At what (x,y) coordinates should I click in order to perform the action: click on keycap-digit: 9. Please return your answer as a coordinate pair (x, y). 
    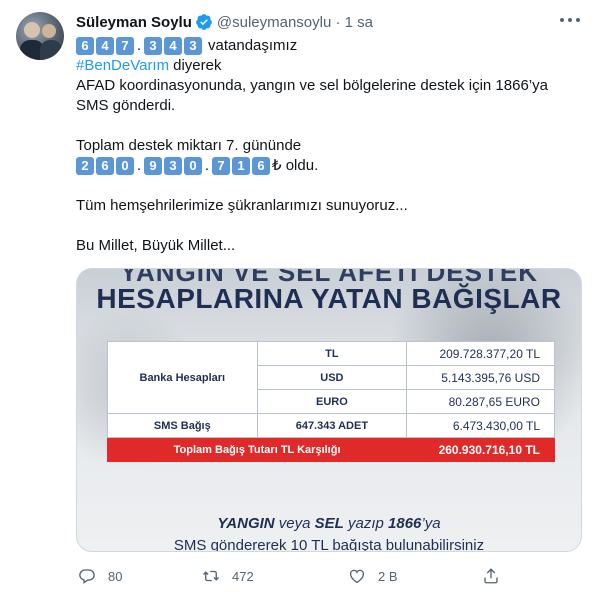
    Looking at the image, I should click on (153, 166).